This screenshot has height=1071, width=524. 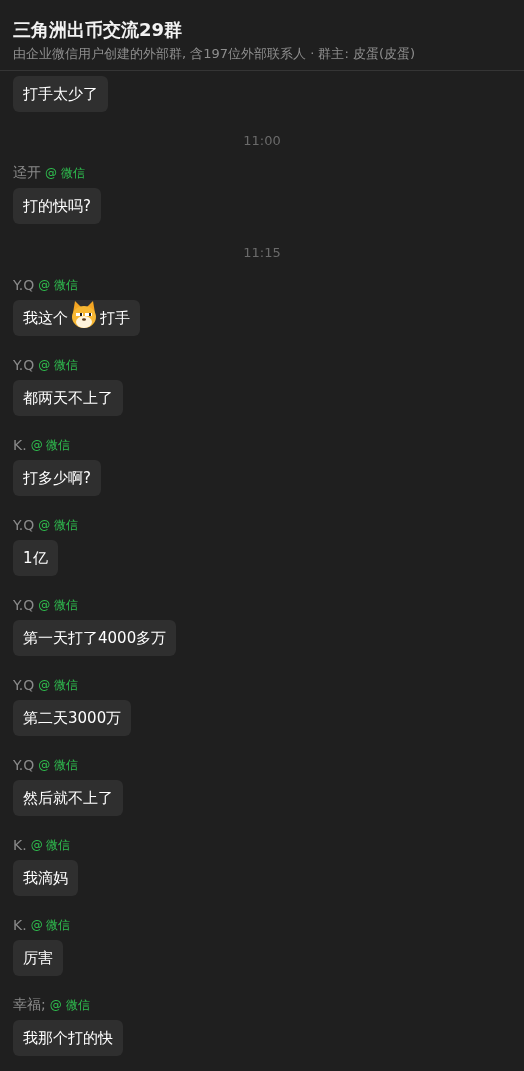 What do you see at coordinates (45, 878) in the screenshot?
I see `message-bubble: 我滴妈` at bounding box center [45, 878].